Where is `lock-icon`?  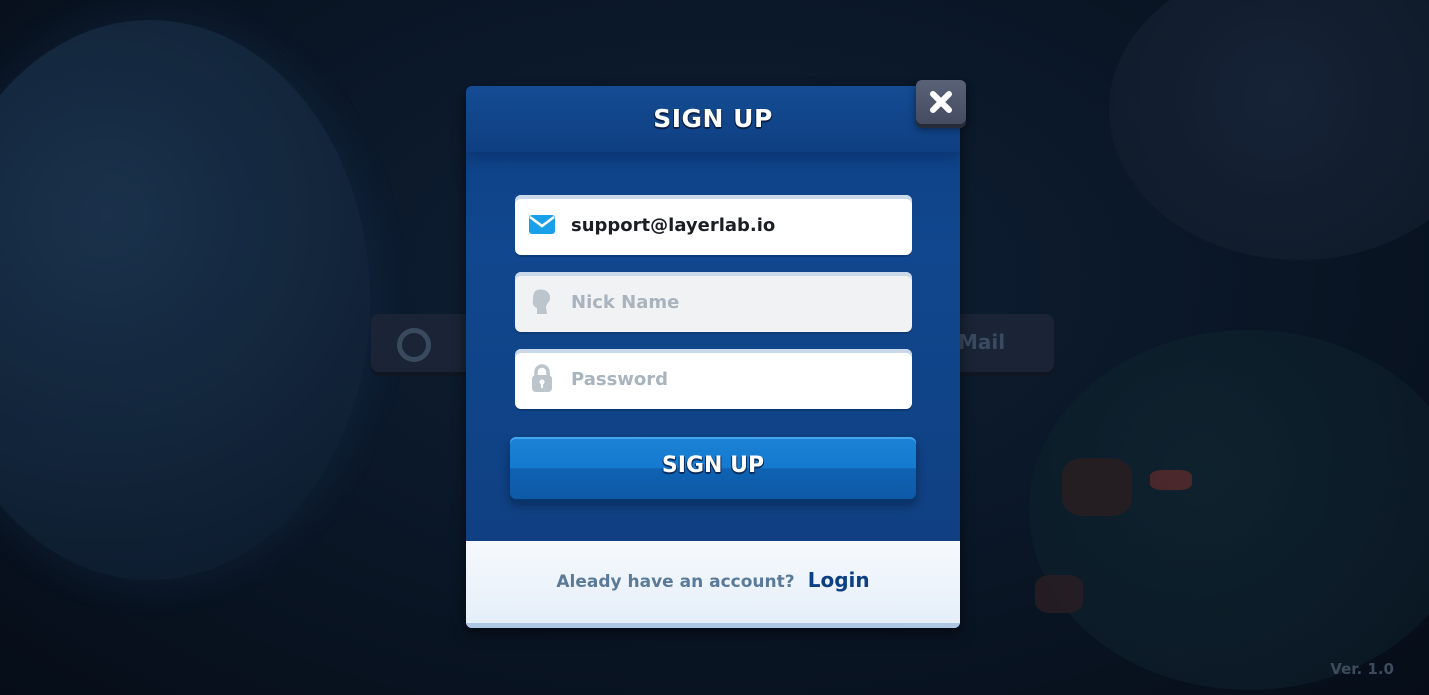 lock-icon is located at coordinates (542, 378).